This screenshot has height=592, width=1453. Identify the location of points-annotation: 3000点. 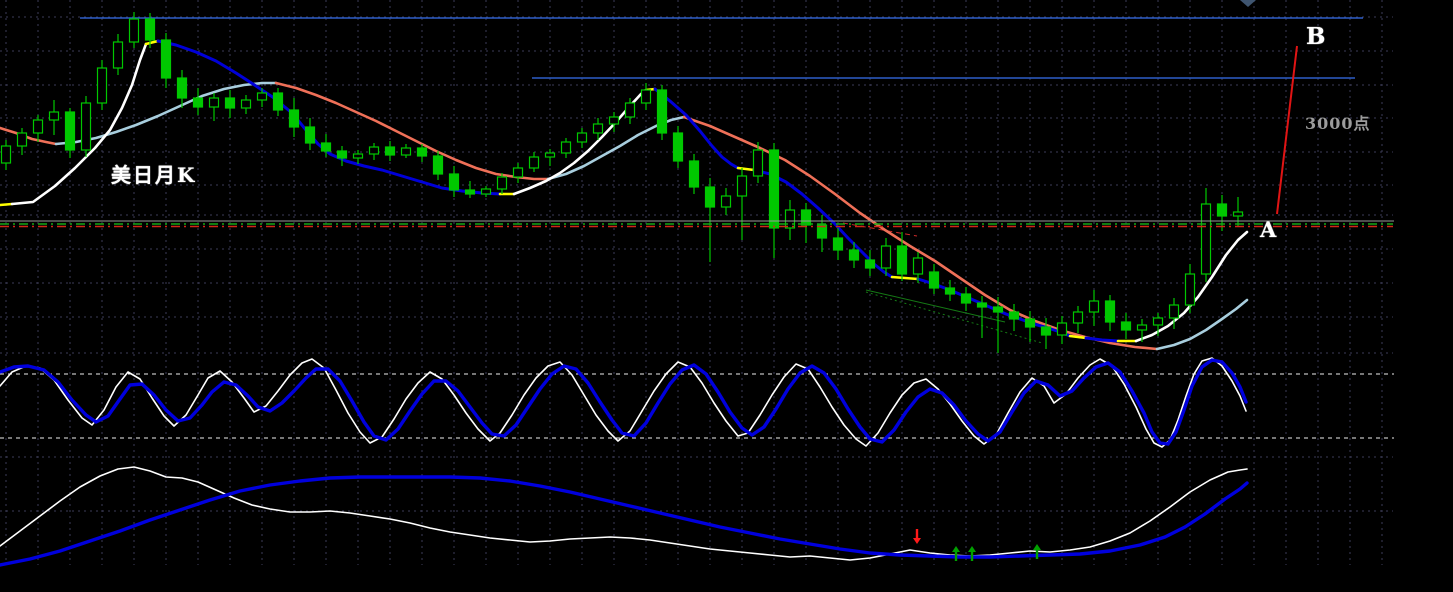
(1338, 123).